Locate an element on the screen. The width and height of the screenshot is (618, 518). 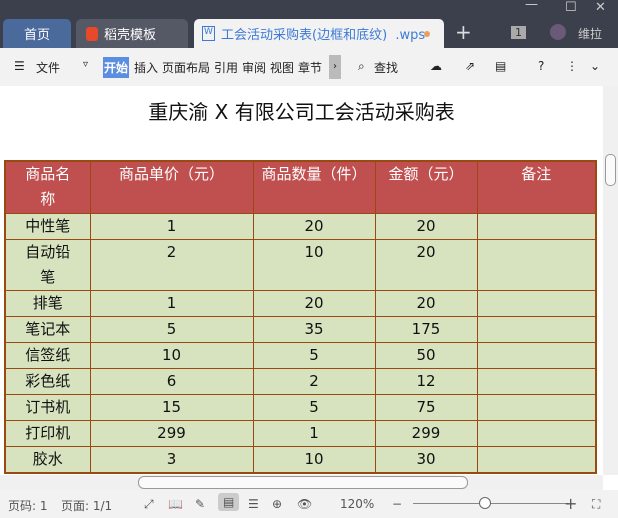
table-cell: 12 is located at coordinates (426, 381).